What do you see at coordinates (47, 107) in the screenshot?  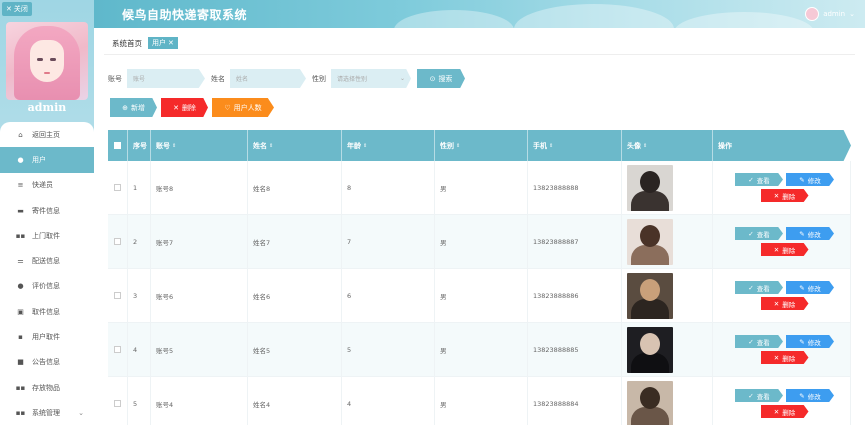 I see `profile-name: admin` at bounding box center [47, 107].